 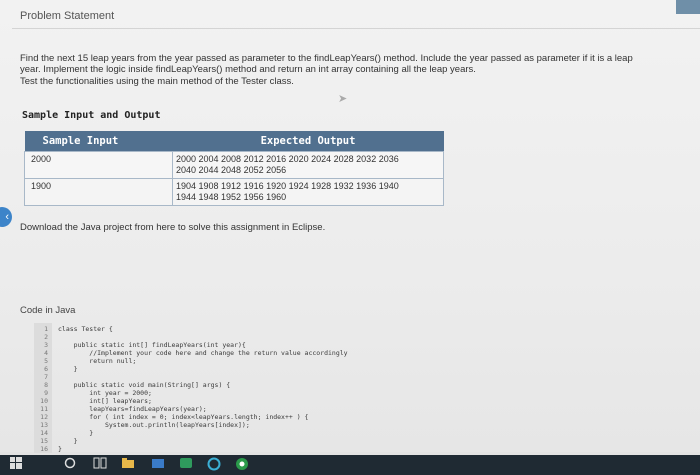 I want to click on sample-heading: Sample Input and Output, so click(x=91, y=115).